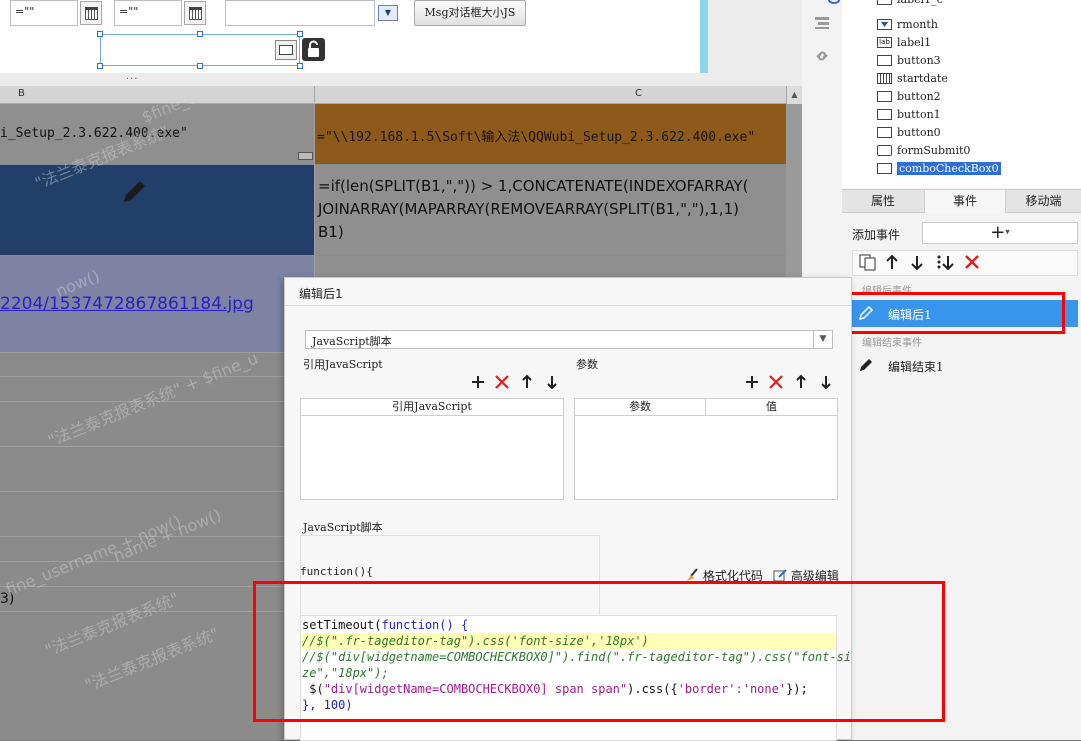 The image size is (1081, 741). Describe the element at coordinates (200, 50) in the screenshot. I see `selected-combo-checkbox-widget` at that location.